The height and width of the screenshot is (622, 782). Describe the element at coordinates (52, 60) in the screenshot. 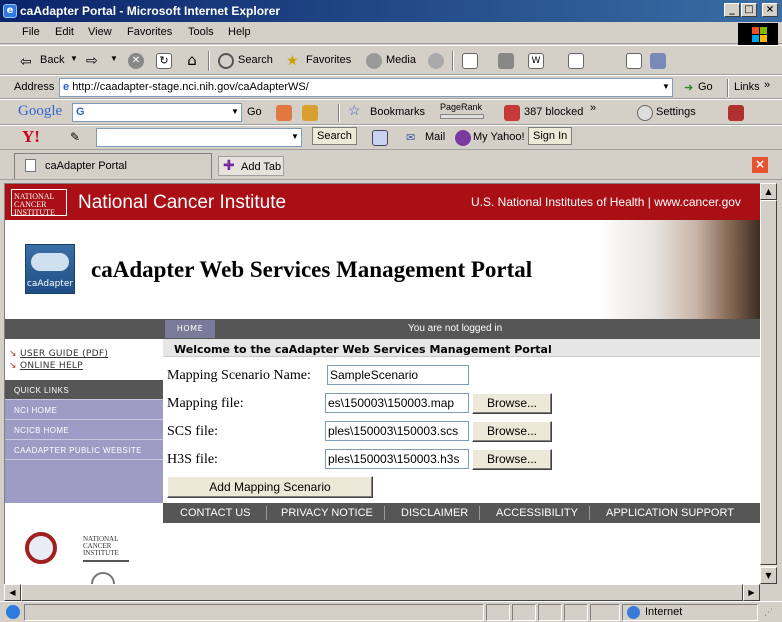

I see `back-button: Back` at that location.